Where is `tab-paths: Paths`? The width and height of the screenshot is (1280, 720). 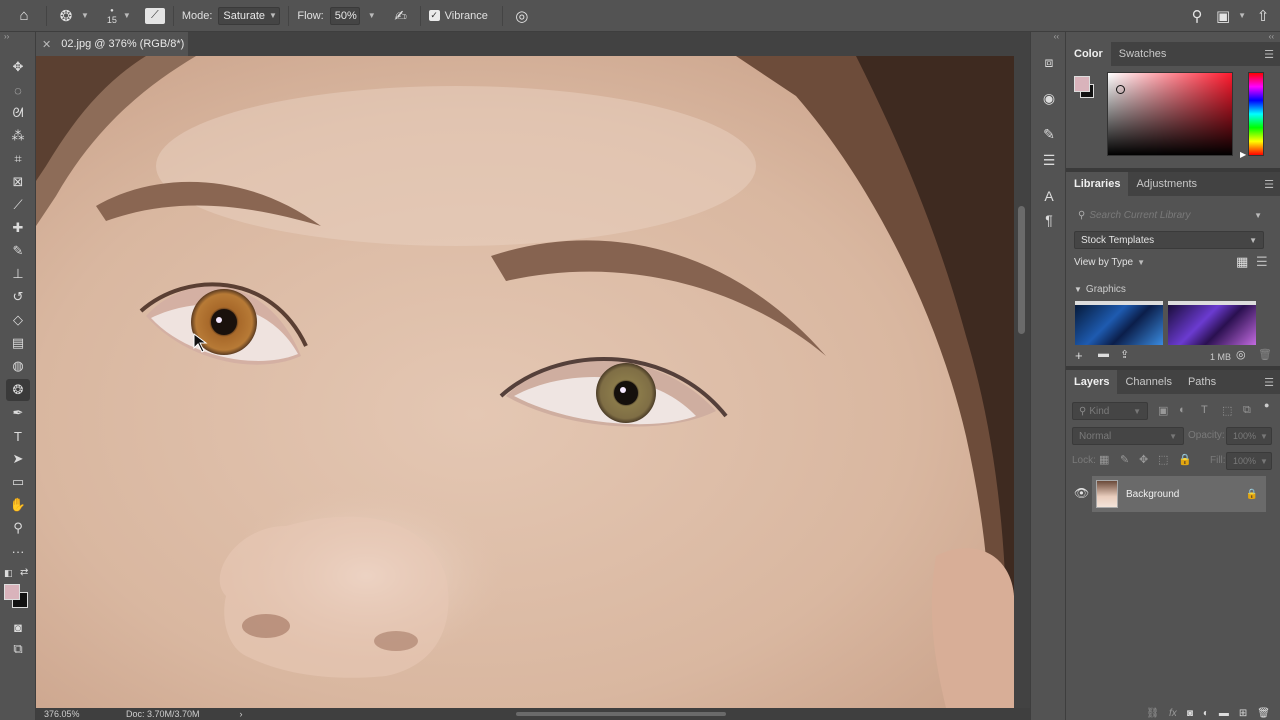 tab-paths: Paths is located at coordinates (1202, 382).